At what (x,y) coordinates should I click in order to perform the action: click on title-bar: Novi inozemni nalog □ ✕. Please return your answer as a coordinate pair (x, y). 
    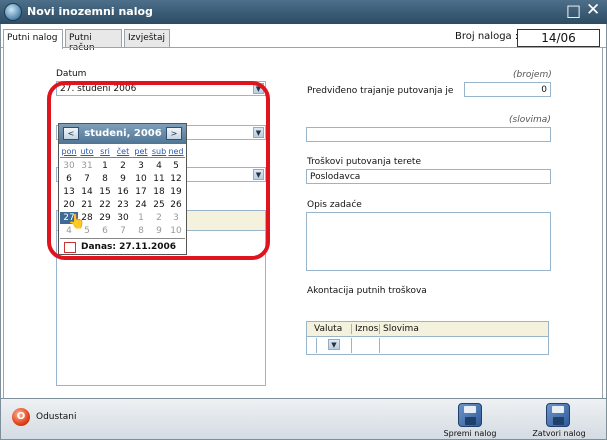
    Looking at the image, I should click on (303, 12).